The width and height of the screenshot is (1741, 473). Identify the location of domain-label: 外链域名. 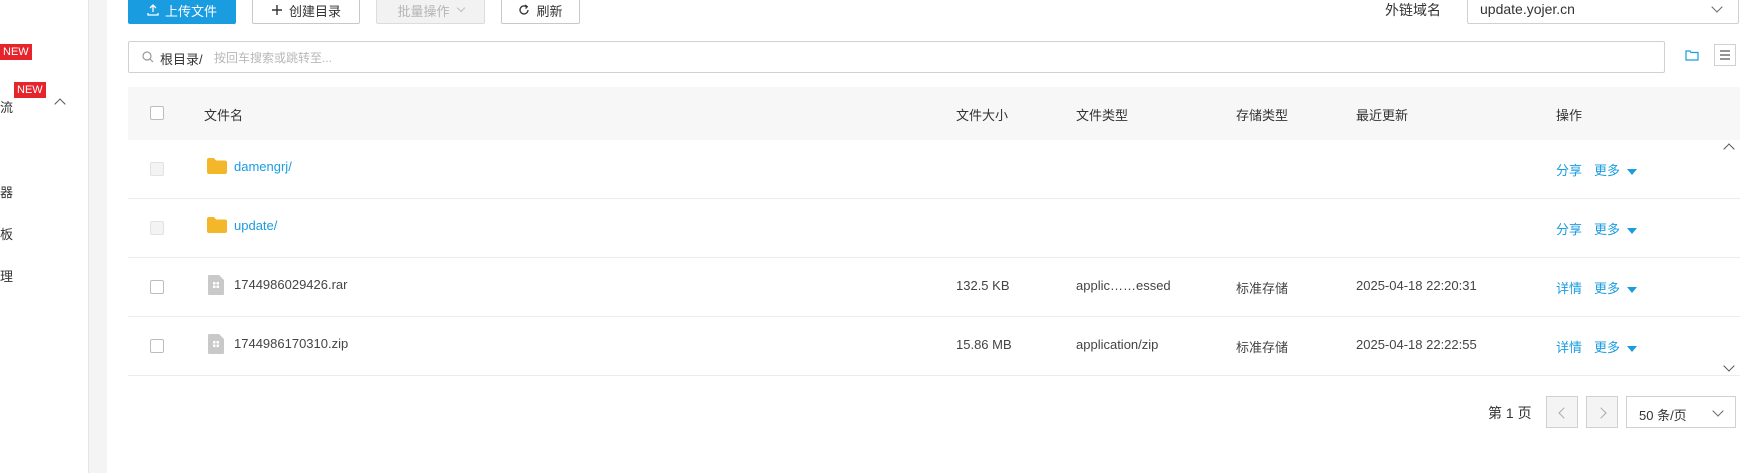
(1413, 10).